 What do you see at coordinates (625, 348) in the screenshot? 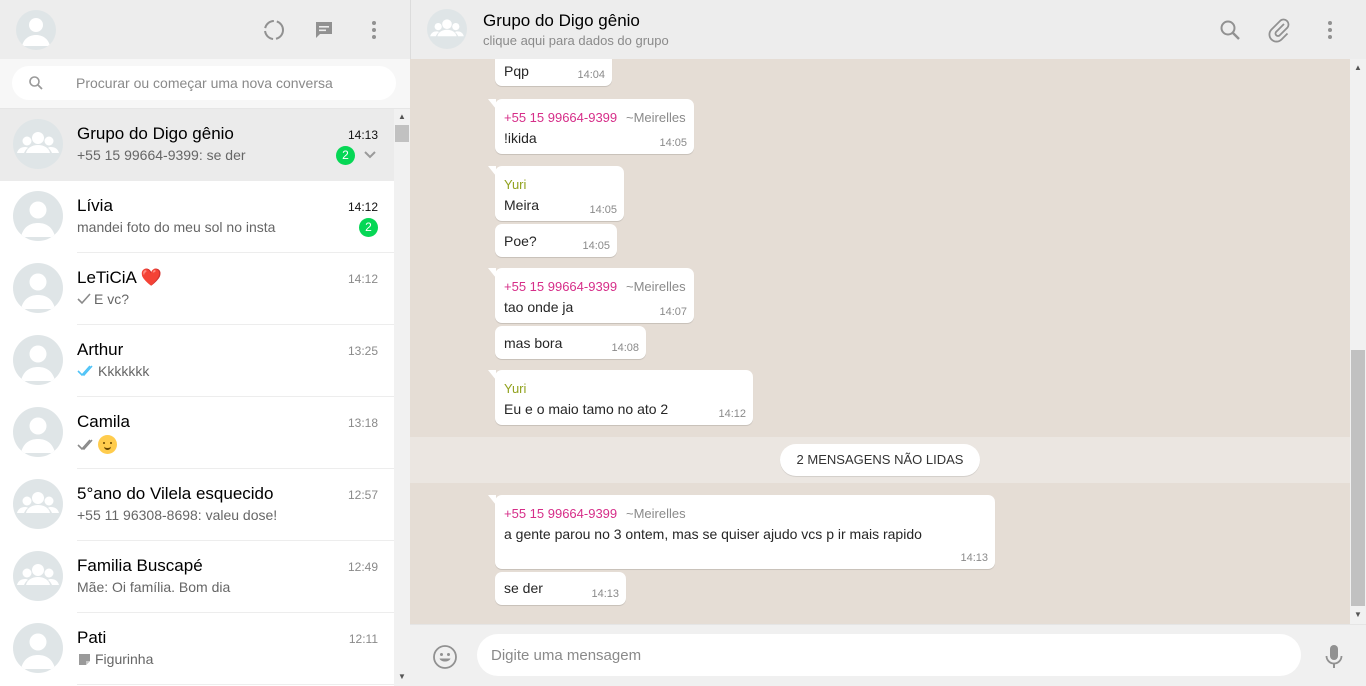
I see `message-time: 14:08` at bounding box center [625, 348].